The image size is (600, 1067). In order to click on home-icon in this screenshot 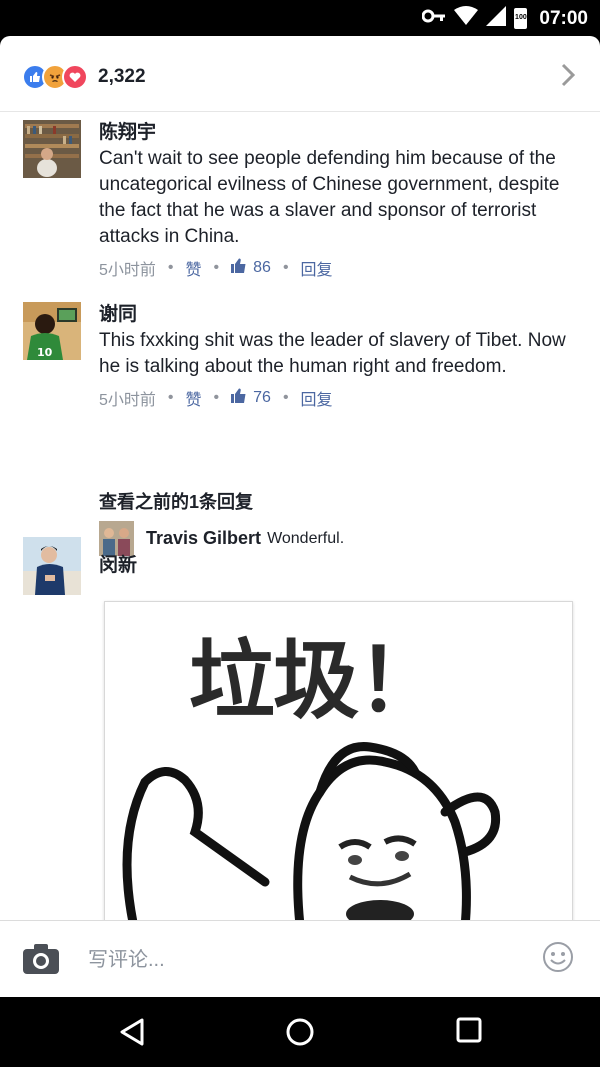, I will do `click(300, 1034)`.